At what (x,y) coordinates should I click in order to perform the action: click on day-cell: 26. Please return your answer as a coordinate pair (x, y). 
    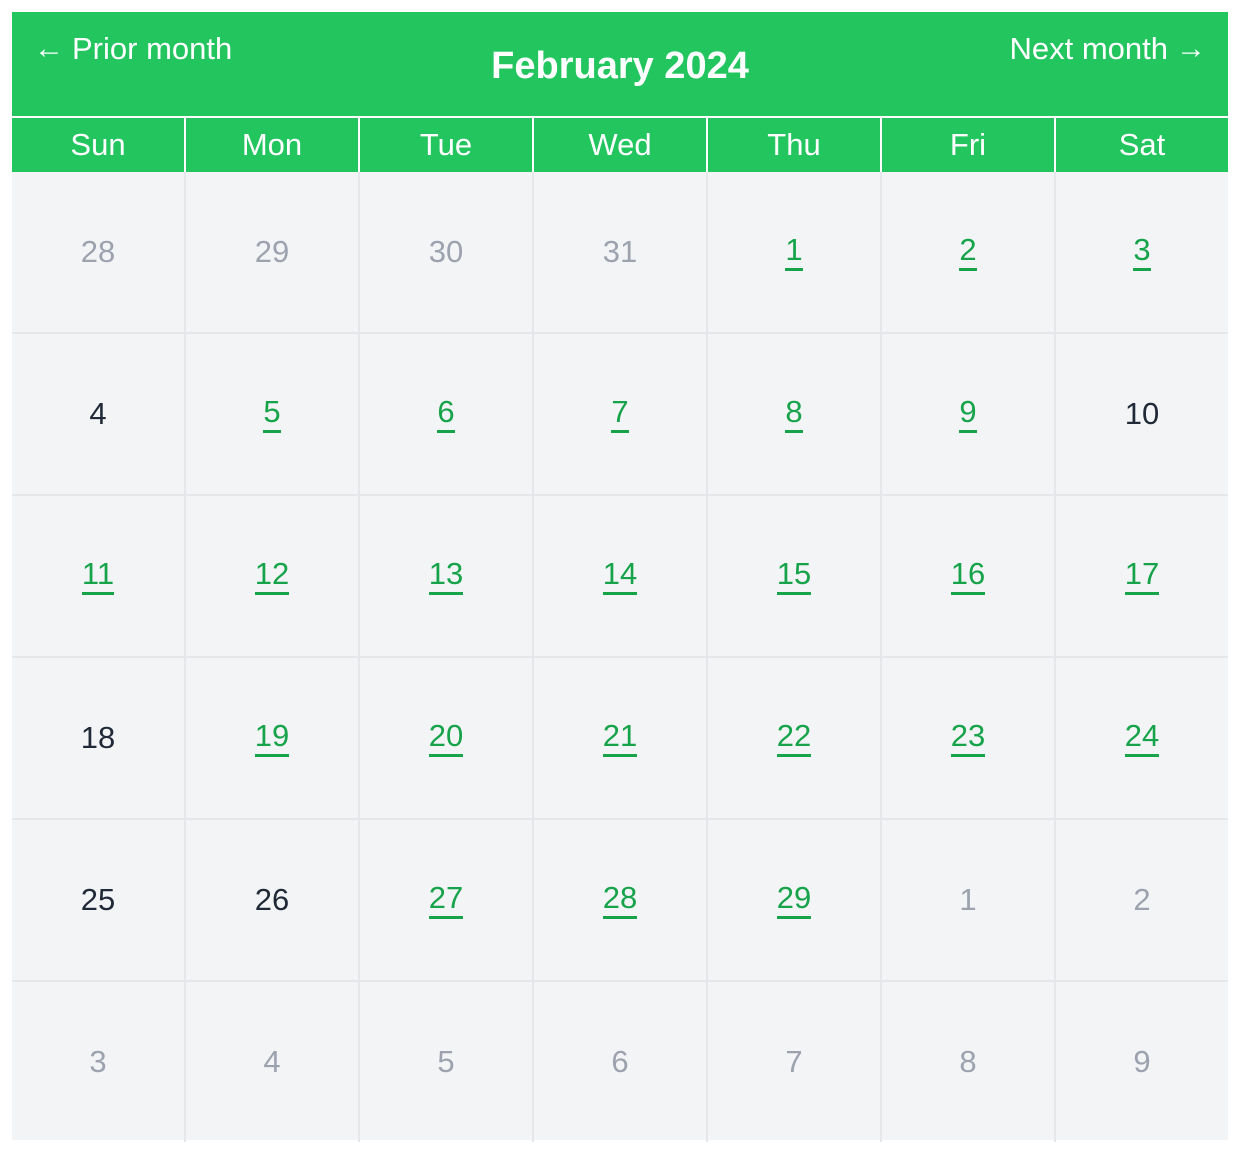
    Looking at the image, I should click on (271, 900).